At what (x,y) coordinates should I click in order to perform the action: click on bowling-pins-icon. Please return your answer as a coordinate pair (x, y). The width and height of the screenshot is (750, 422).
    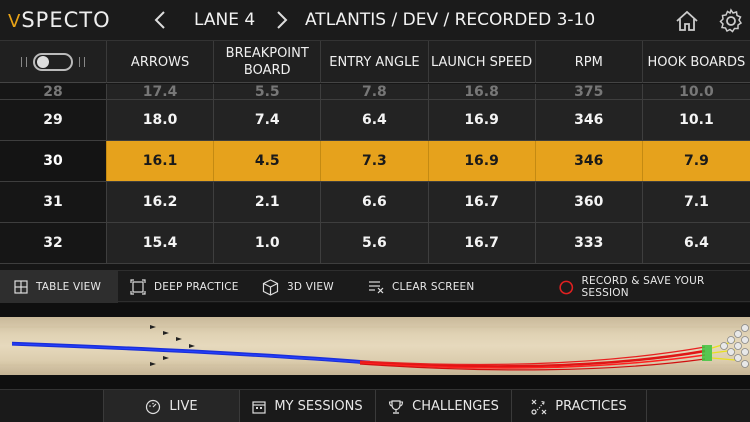
    Looking at the image, I should click on (734, 346).